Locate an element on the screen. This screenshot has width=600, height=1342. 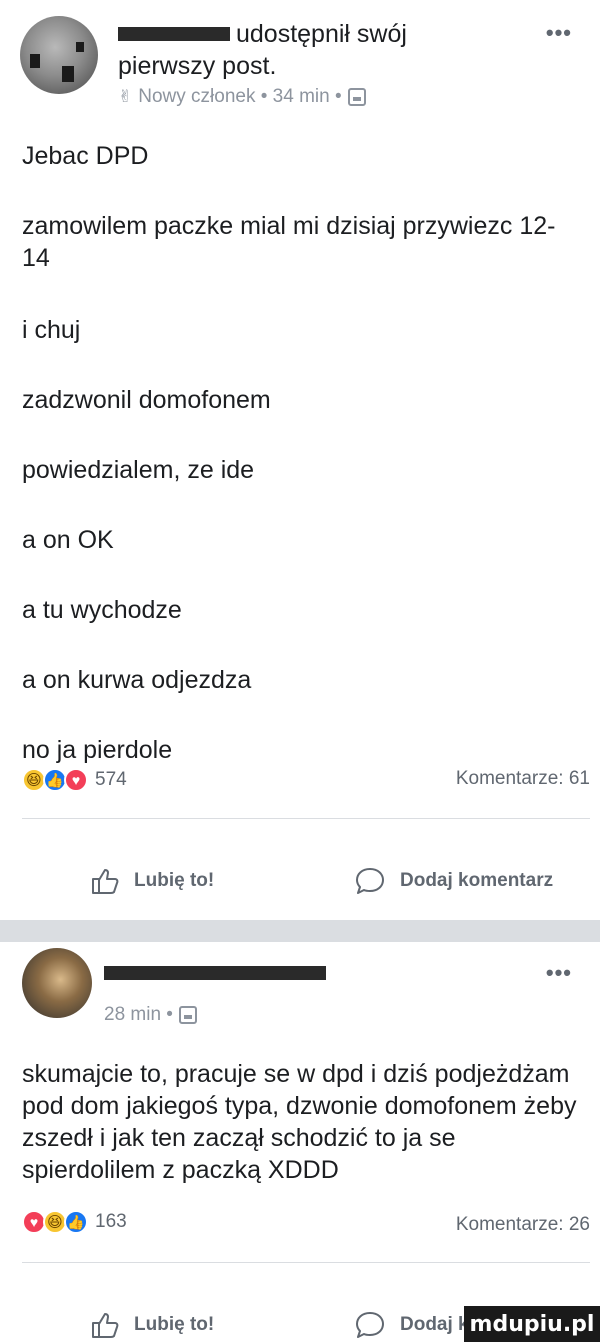
comment-button: Dodaj komentarz is located at coordinates (453, 881).